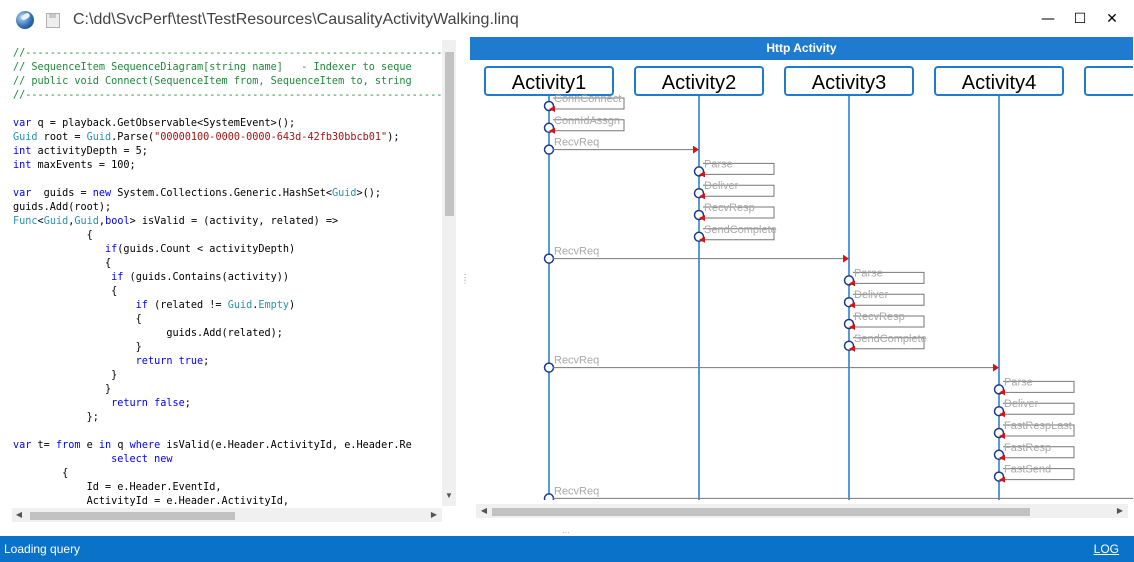 The width and height of the screenshot is (1134, 562). What do you see at coordinates (227, 460) in the screenshot?
I see `code-line: select new` at bounding box center [227, 460].